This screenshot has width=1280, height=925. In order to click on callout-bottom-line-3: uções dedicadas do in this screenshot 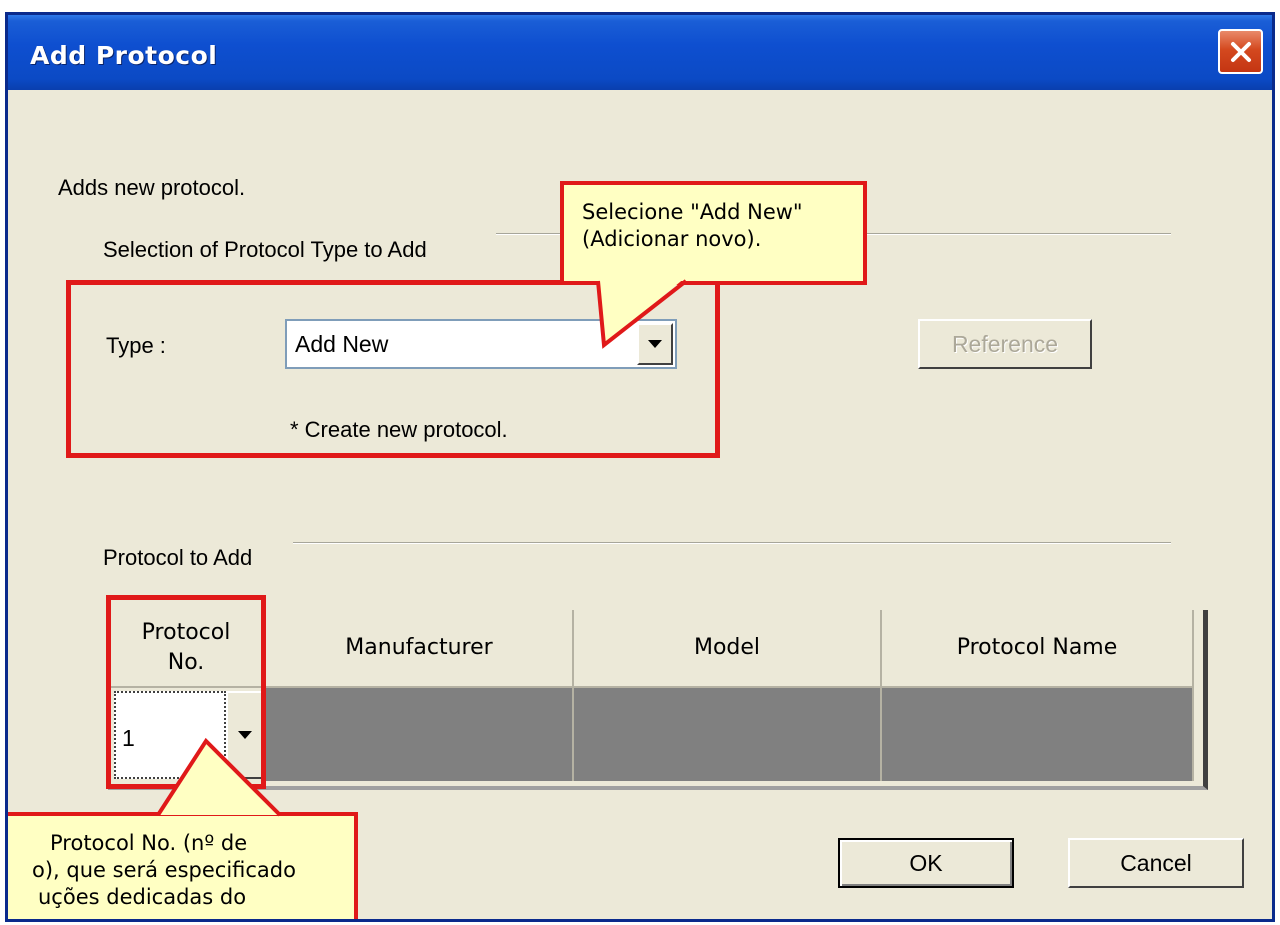, I will do `click(142, 897)`.